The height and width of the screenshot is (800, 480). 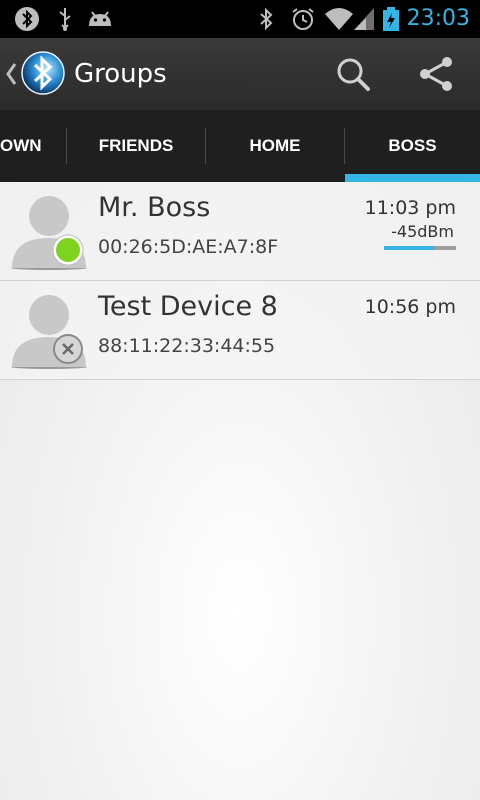 What do you see at coordinates (154, 207) in the screenshot?
I see `device-name: Mr. Boss` at bounding box center [154, 207].